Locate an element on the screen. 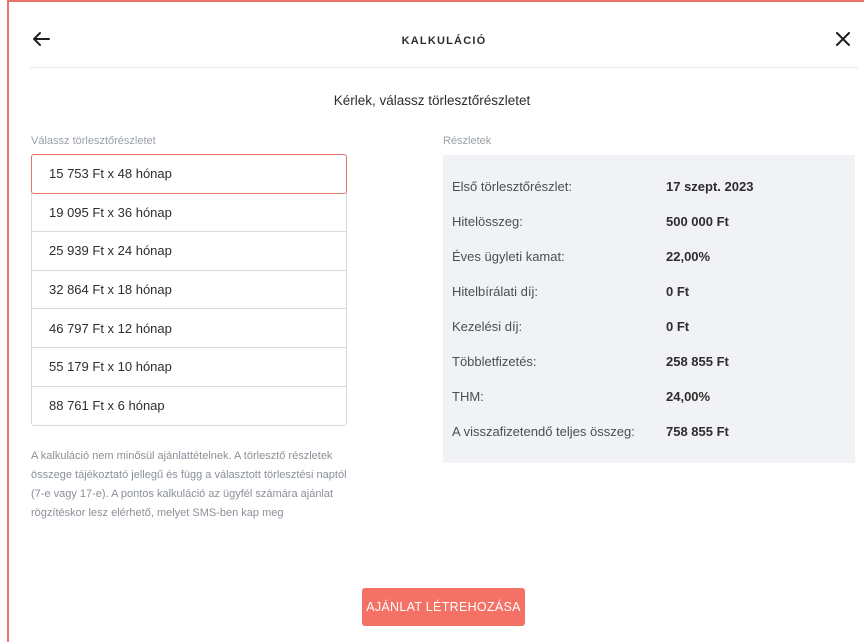  modal-header: KALKULÁCIÓ is located at coordinates (444, 43).